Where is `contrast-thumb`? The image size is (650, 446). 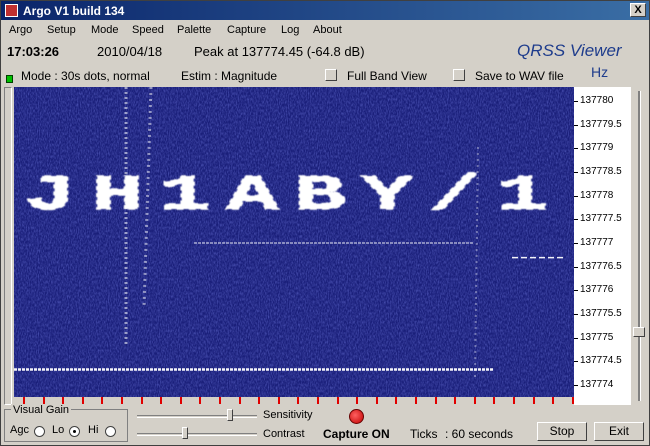 contrast-thumb is located at coordinates (185, 433).